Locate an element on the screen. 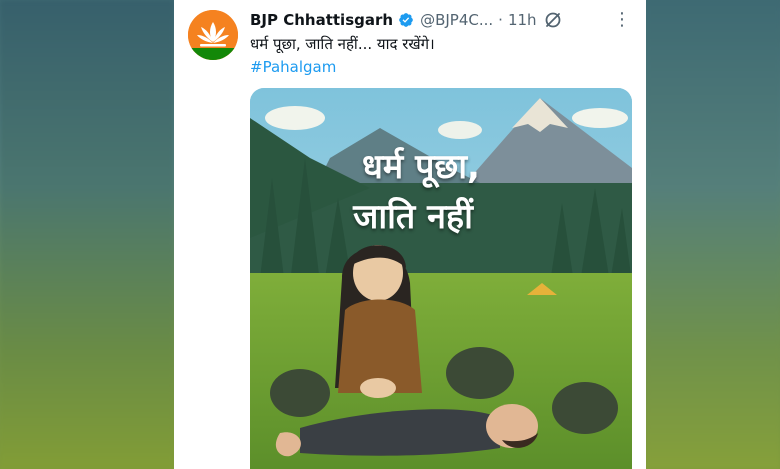 This screenshot has height=469, width=780. post-time: 11h is located at coordinates (522, 20).